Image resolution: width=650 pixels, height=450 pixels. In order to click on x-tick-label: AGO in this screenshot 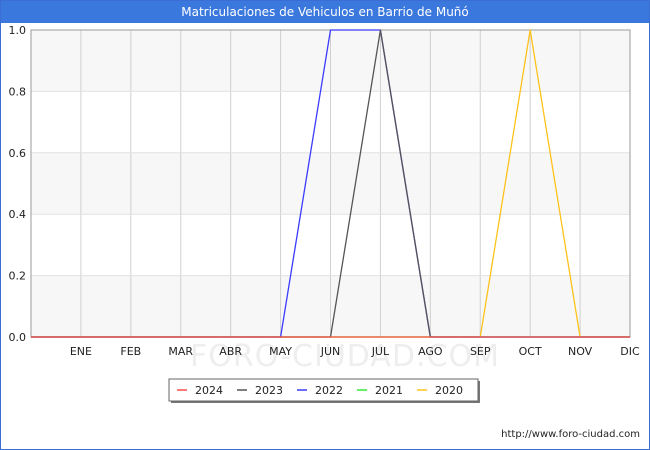, I will do `click(430, 351)`.